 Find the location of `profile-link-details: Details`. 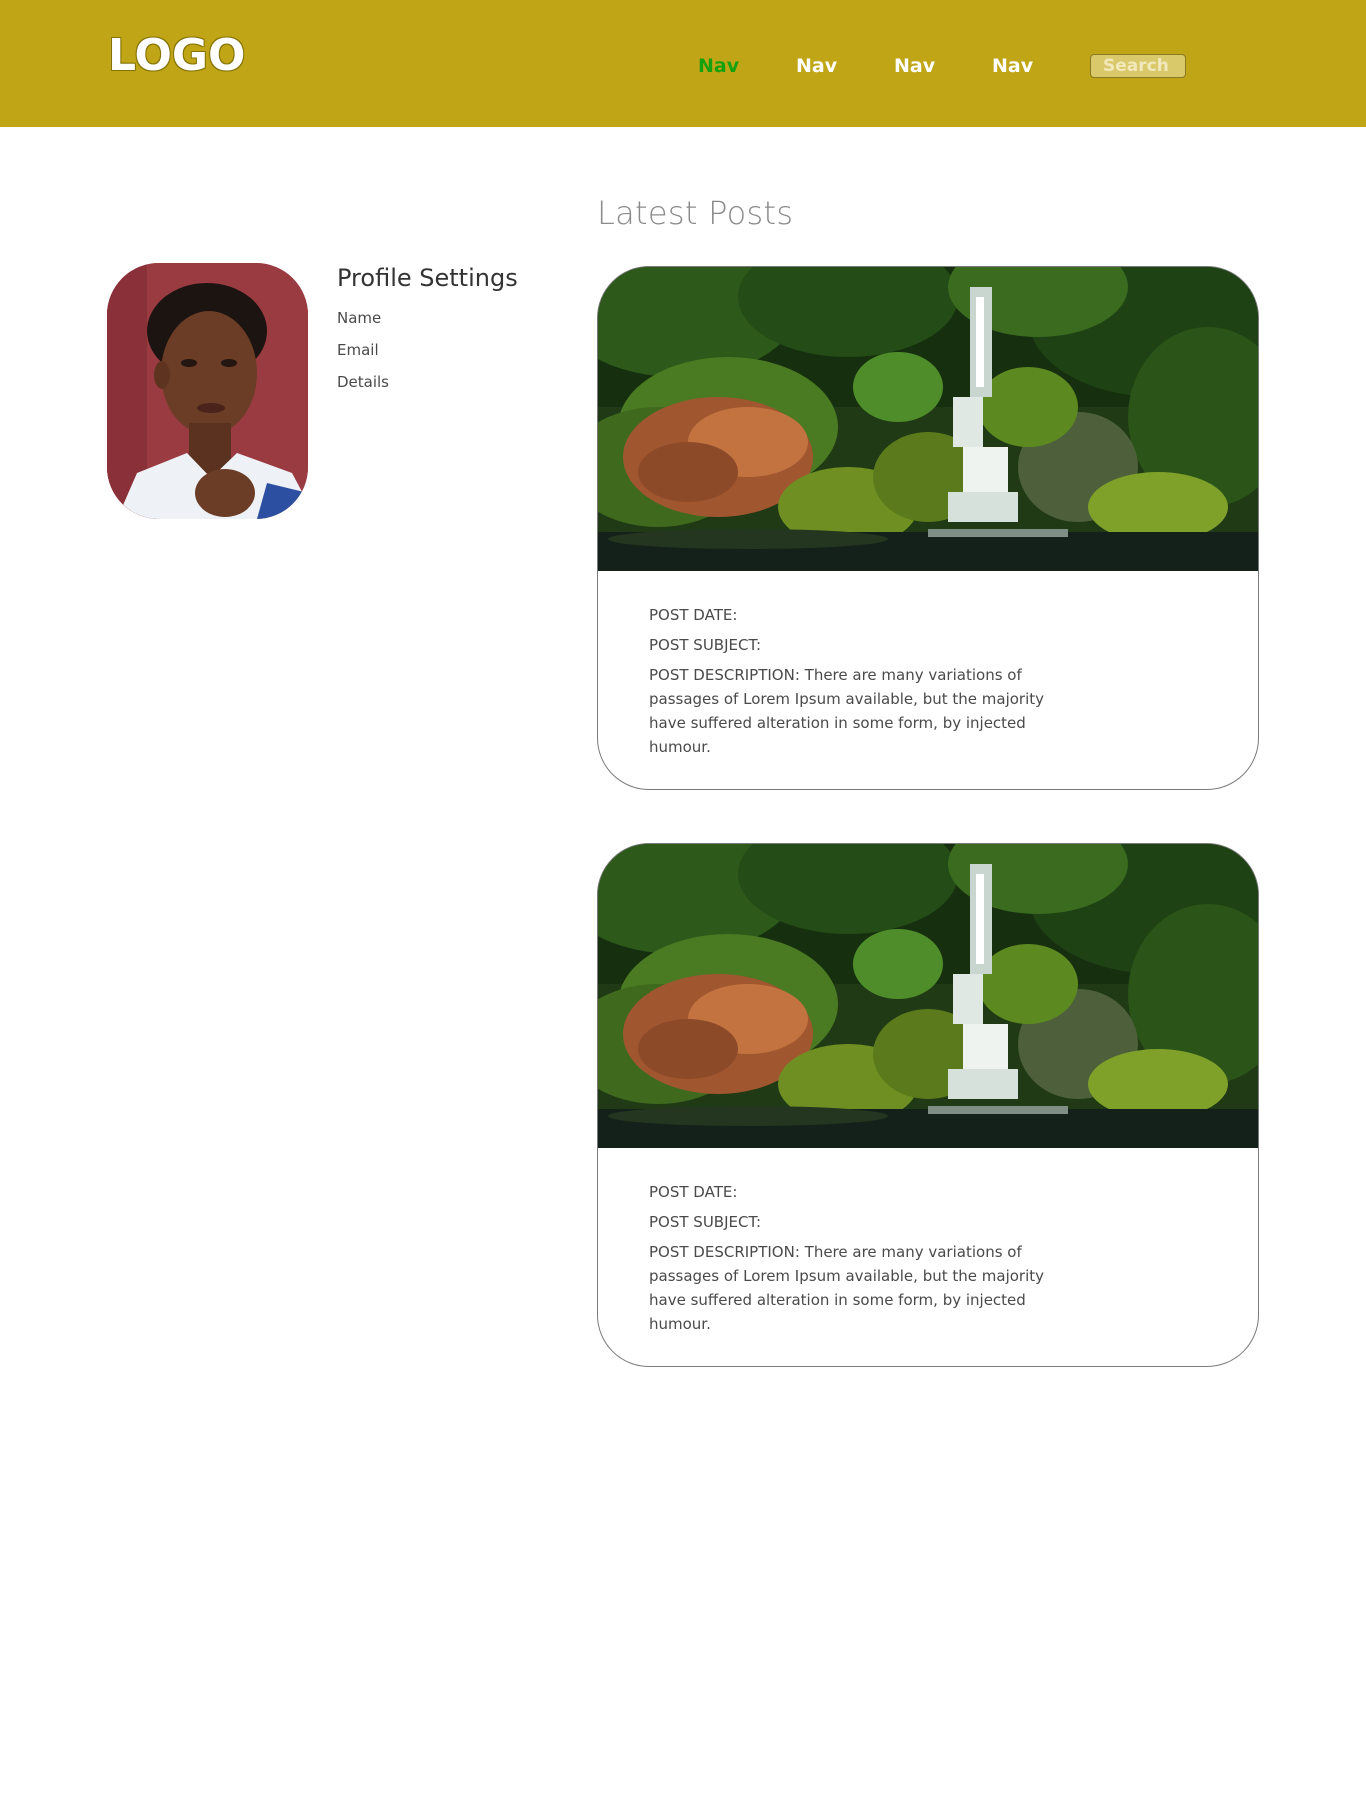

profile-link-details: Details is located at coordinates (363, 382).